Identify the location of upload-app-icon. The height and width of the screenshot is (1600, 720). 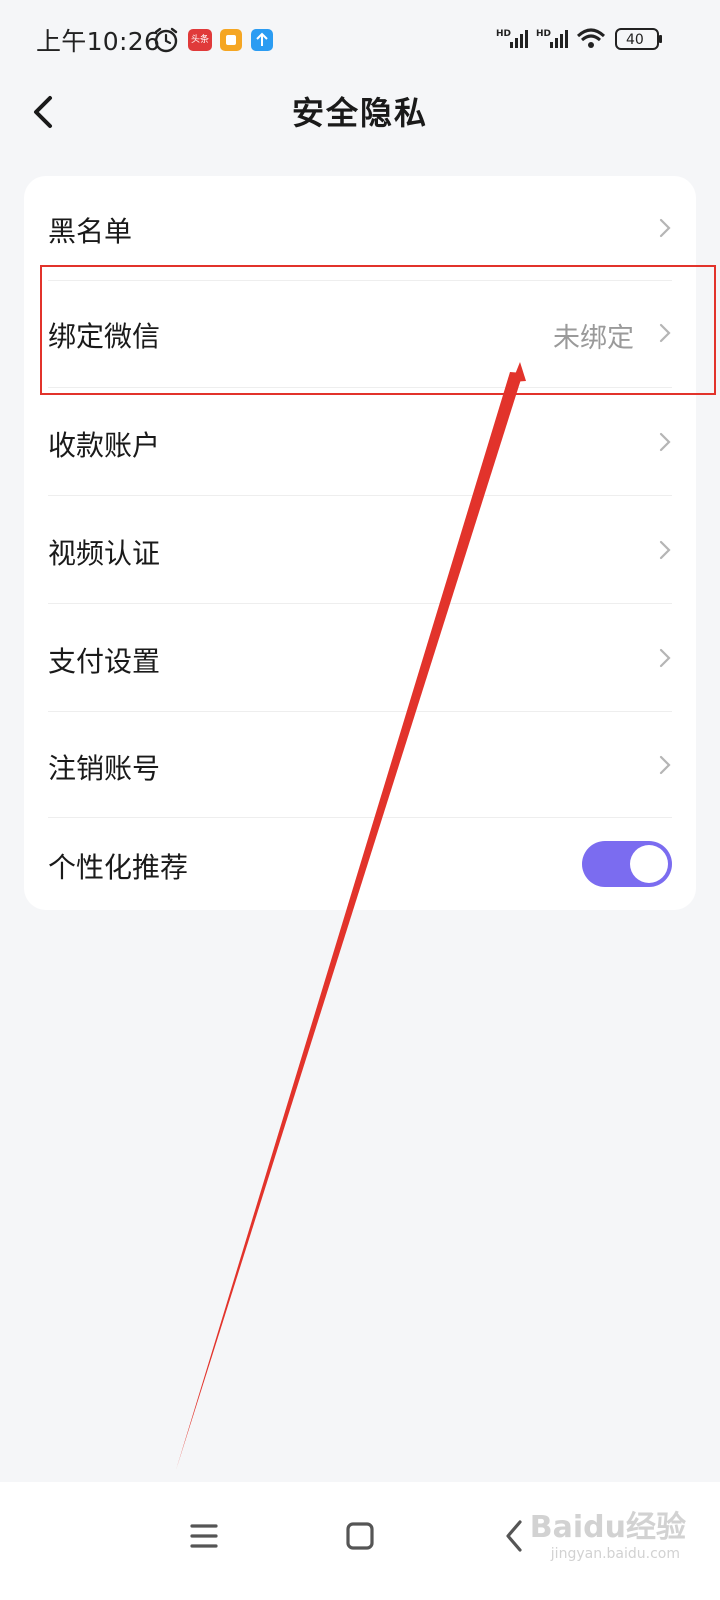
(262, 40).